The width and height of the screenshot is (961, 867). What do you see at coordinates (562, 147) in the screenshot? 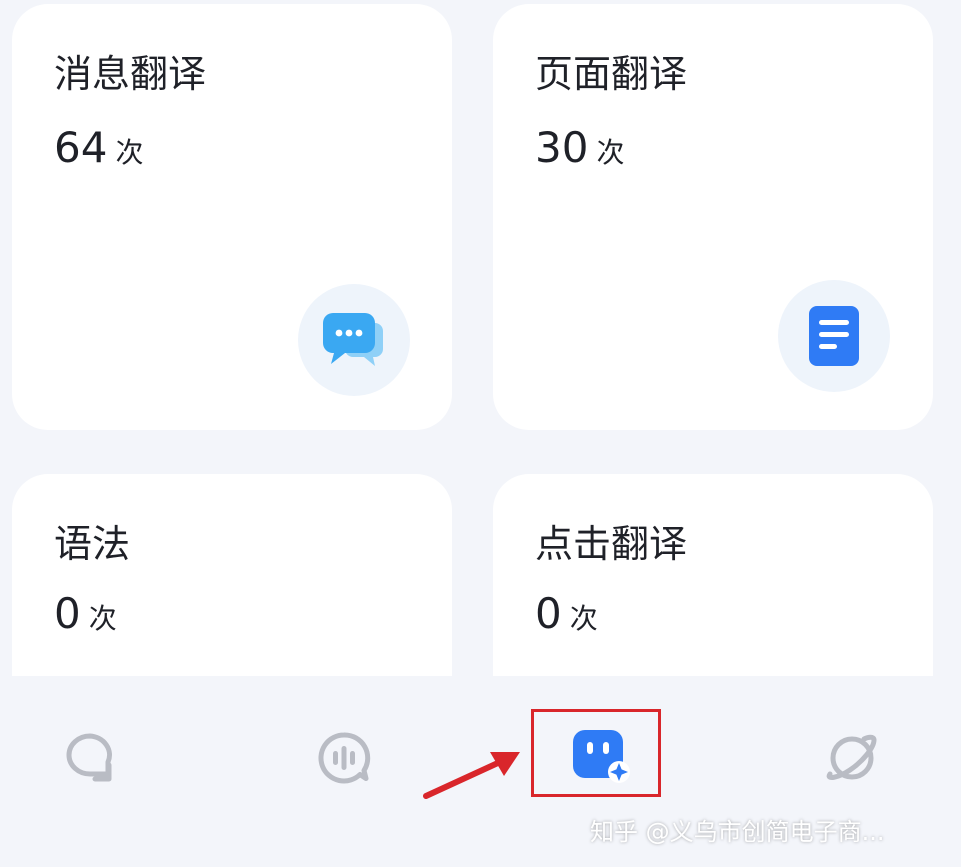
I see `count-value: 30` at bounding box center [562, 147].